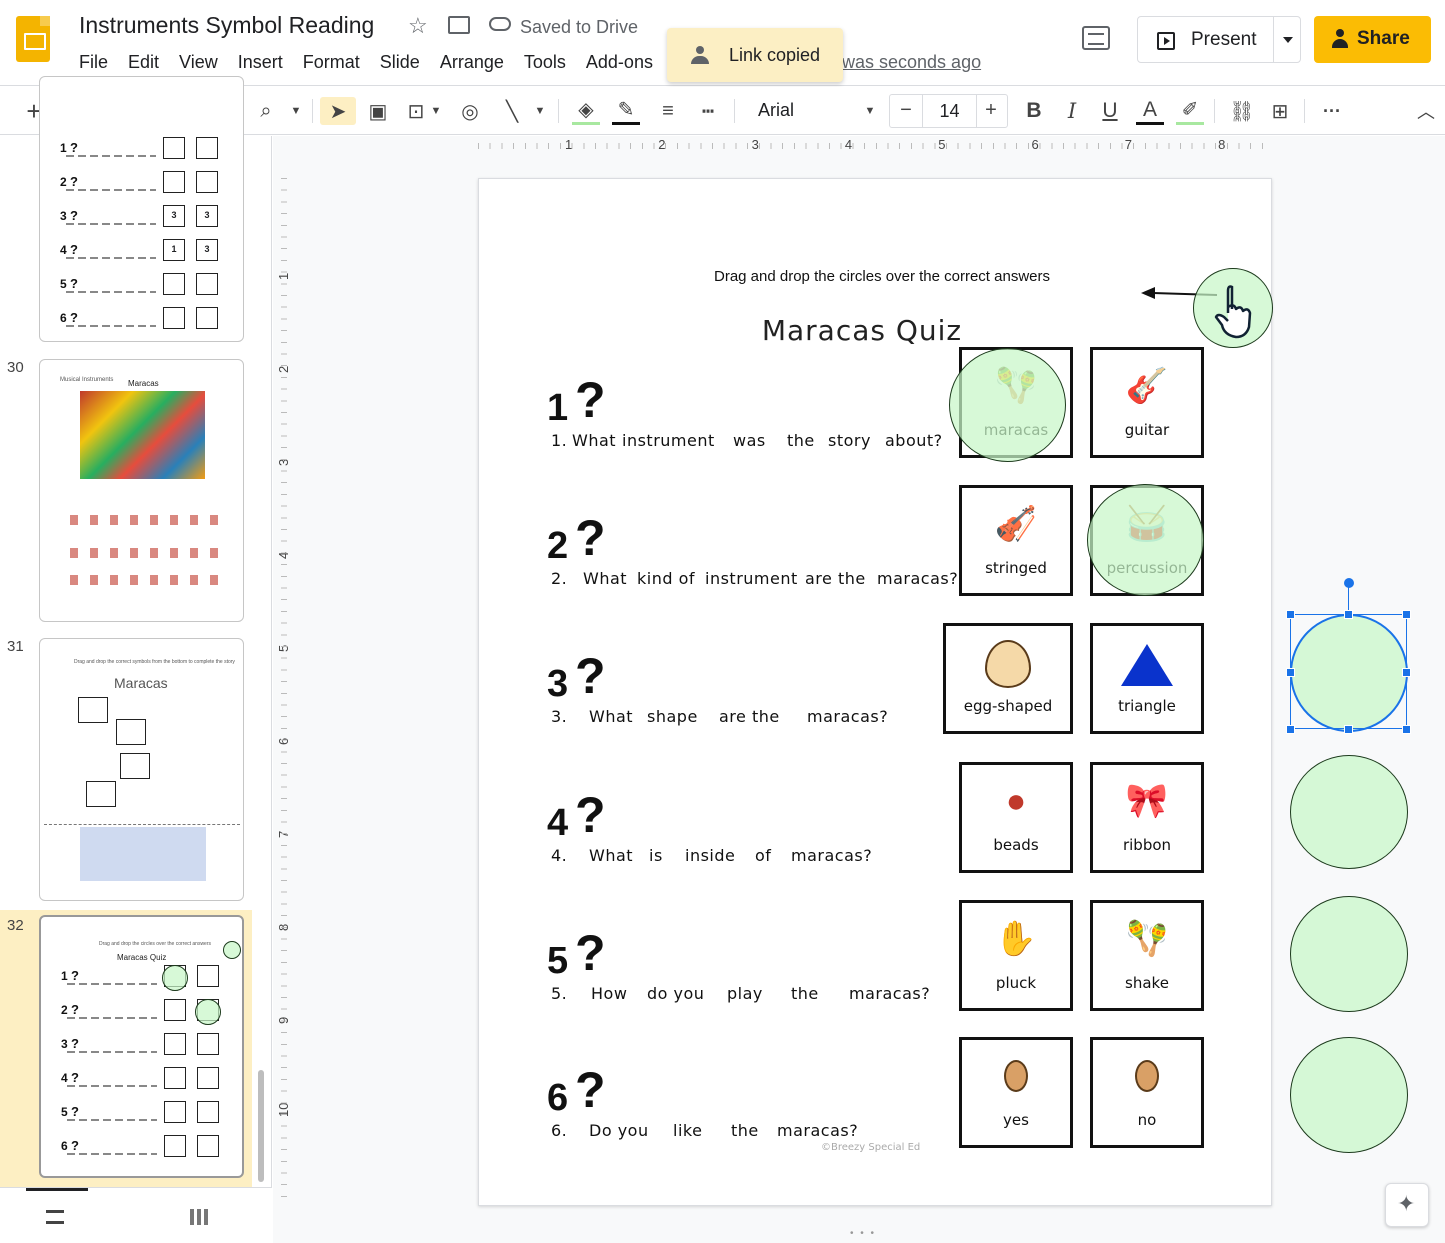 This screenshot has width=1445, height=1243. I want to click on thumb-answer-box, so click(208, 1044).